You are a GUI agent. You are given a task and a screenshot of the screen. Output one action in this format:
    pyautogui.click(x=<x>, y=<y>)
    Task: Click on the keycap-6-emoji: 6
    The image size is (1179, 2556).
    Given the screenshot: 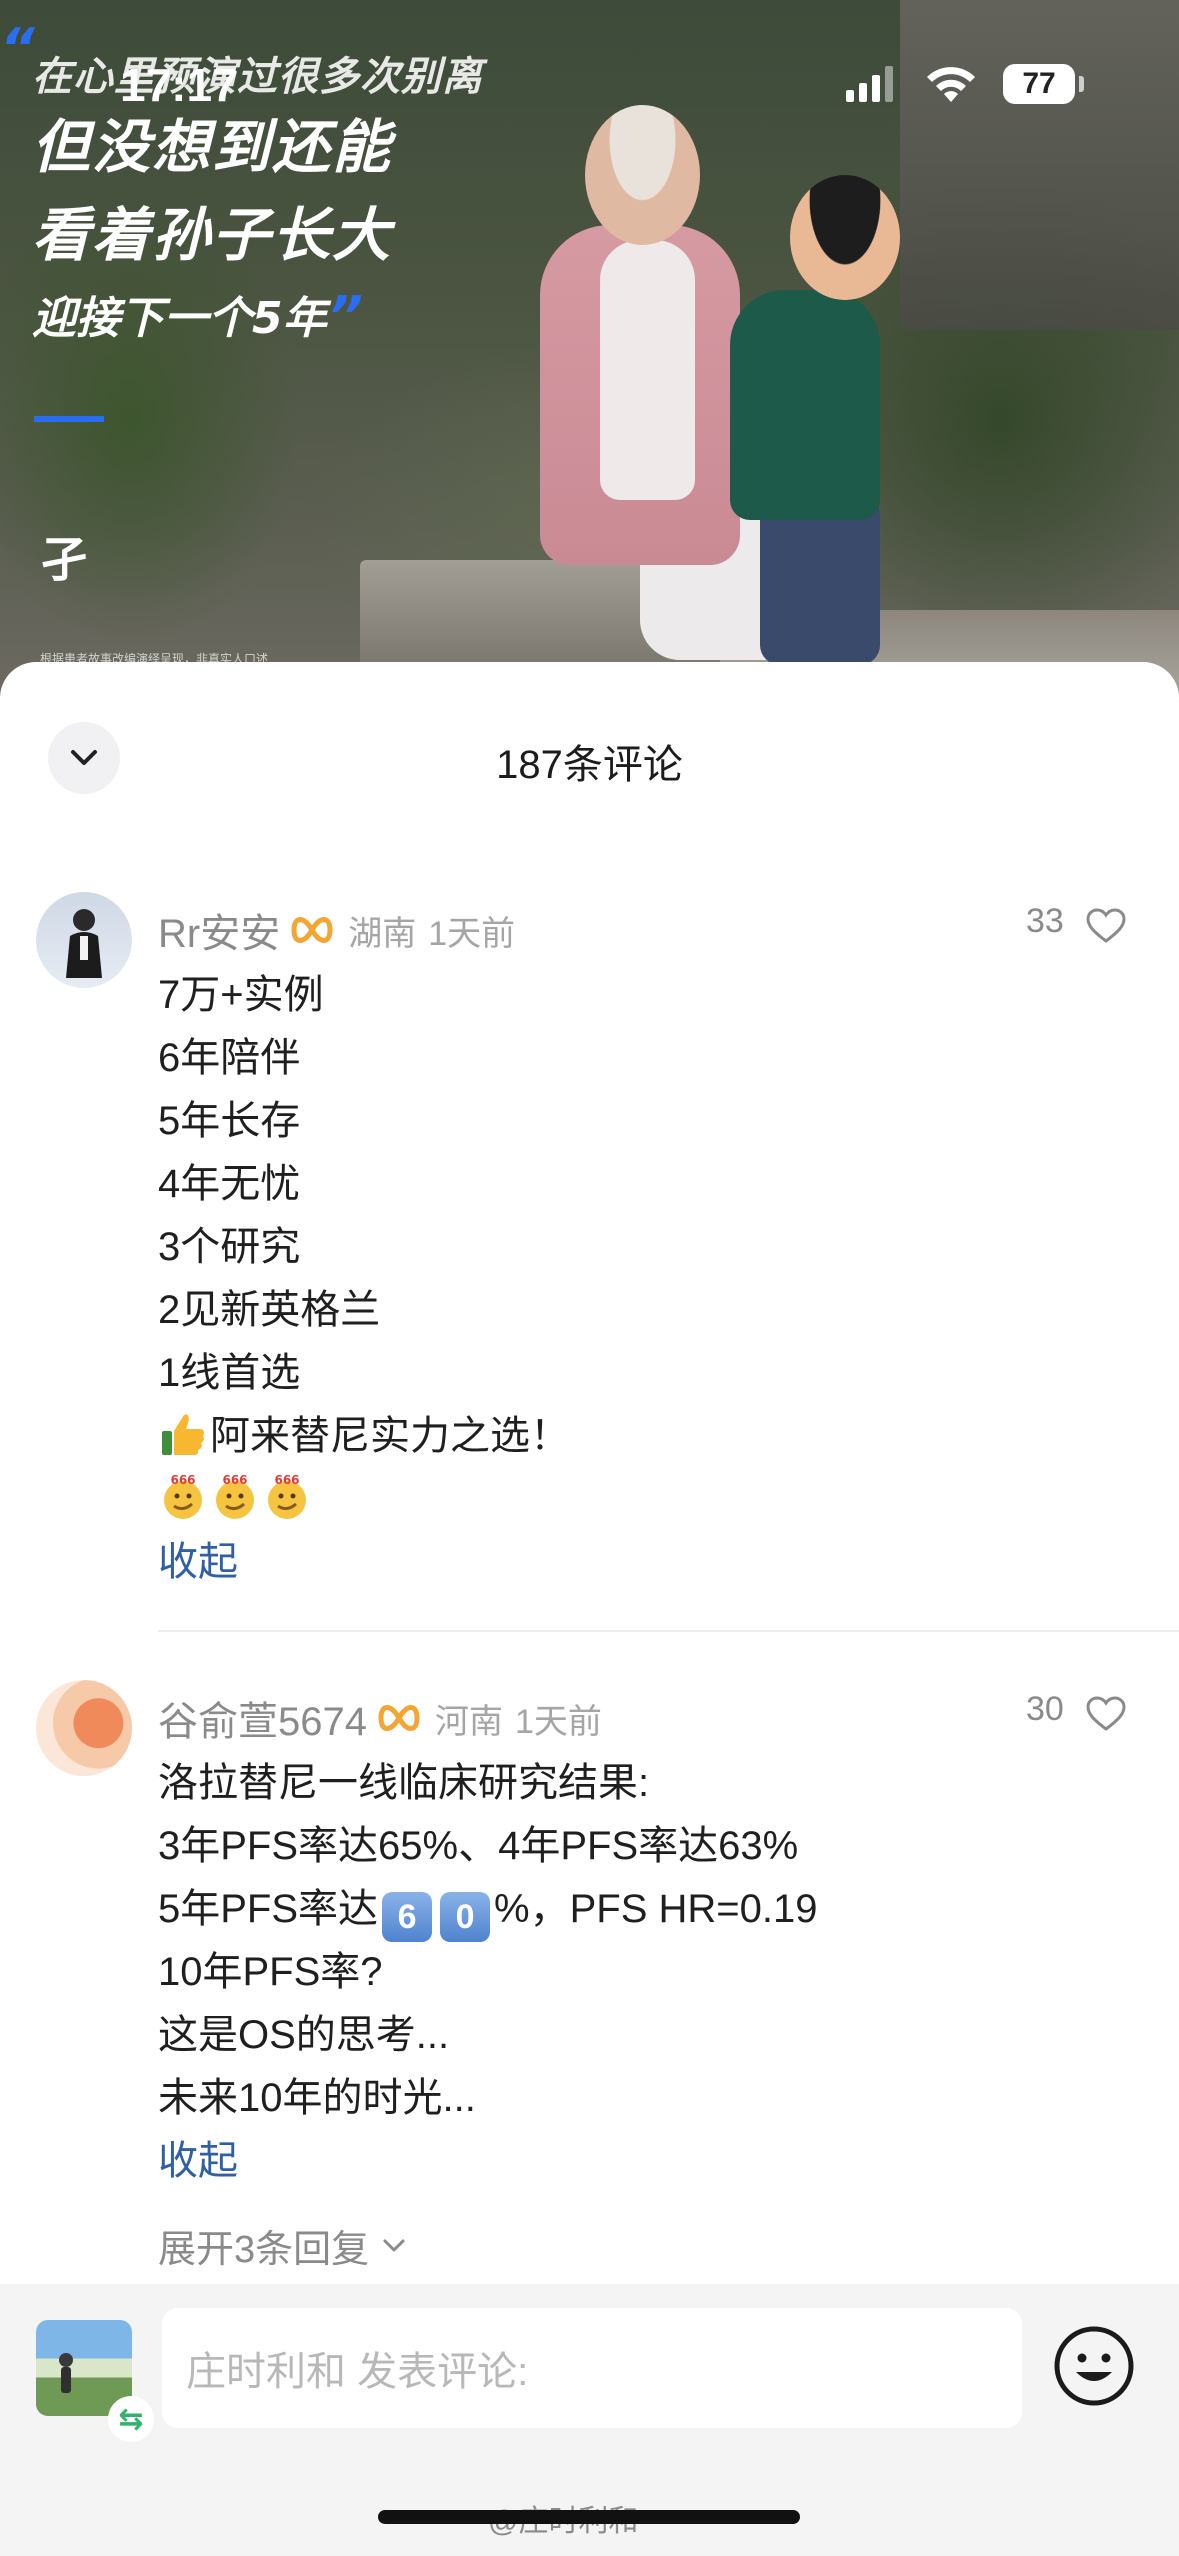 What is the action you would take?
    pyautogui.click(x=407, y=1917)
    